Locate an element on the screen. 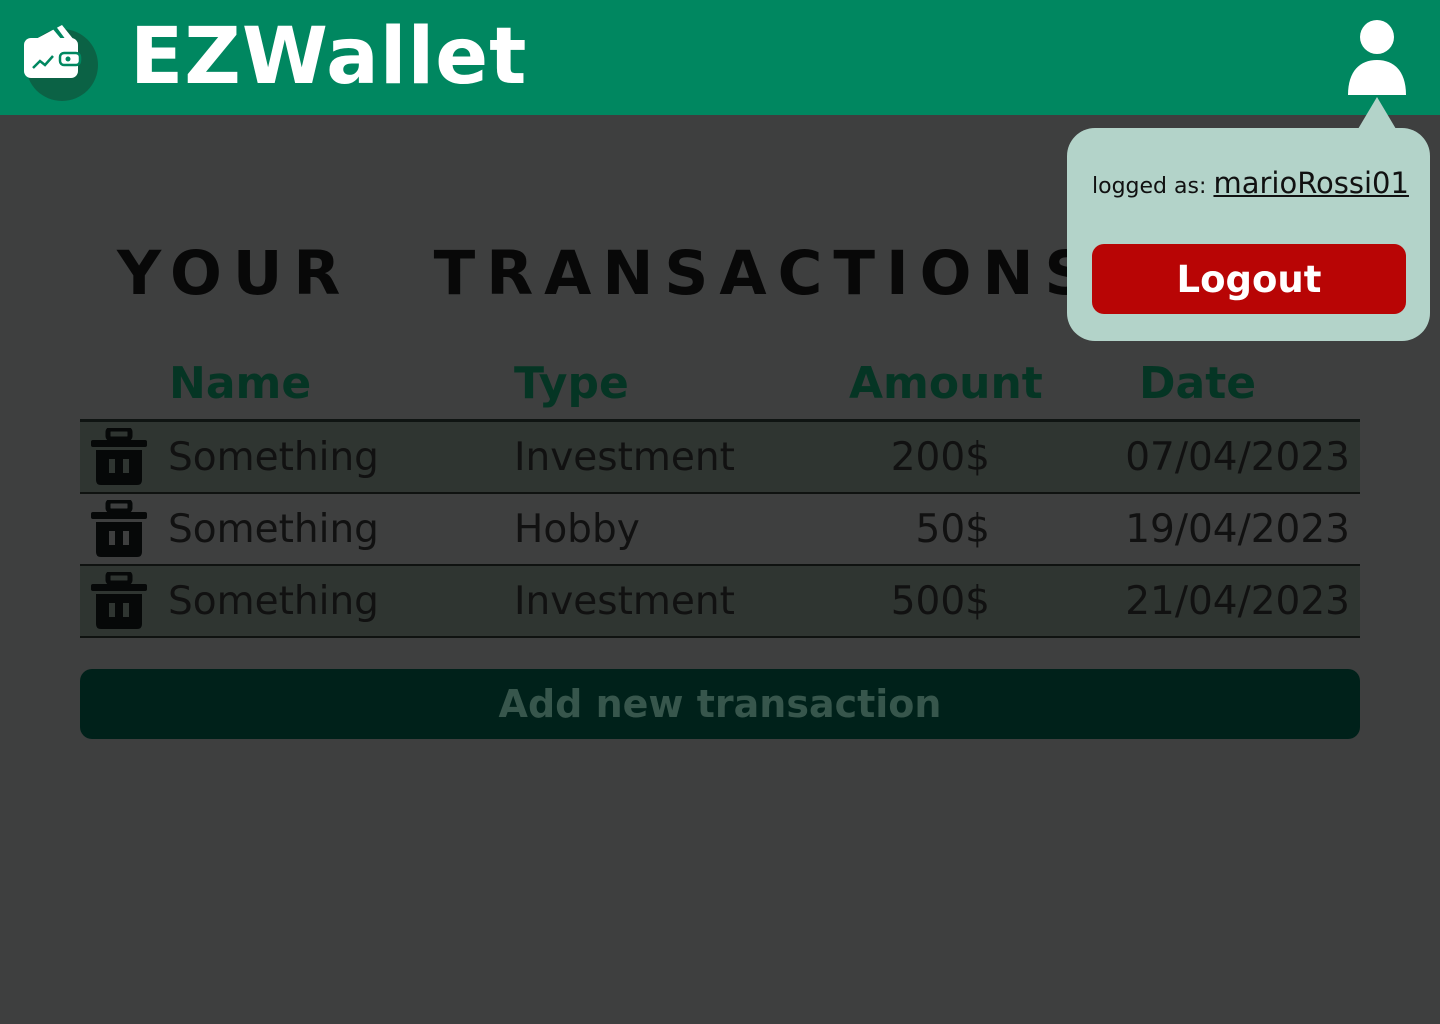 This screenshot has width=1440, height=1024. user-icon is located at coordinates (1377, 58).